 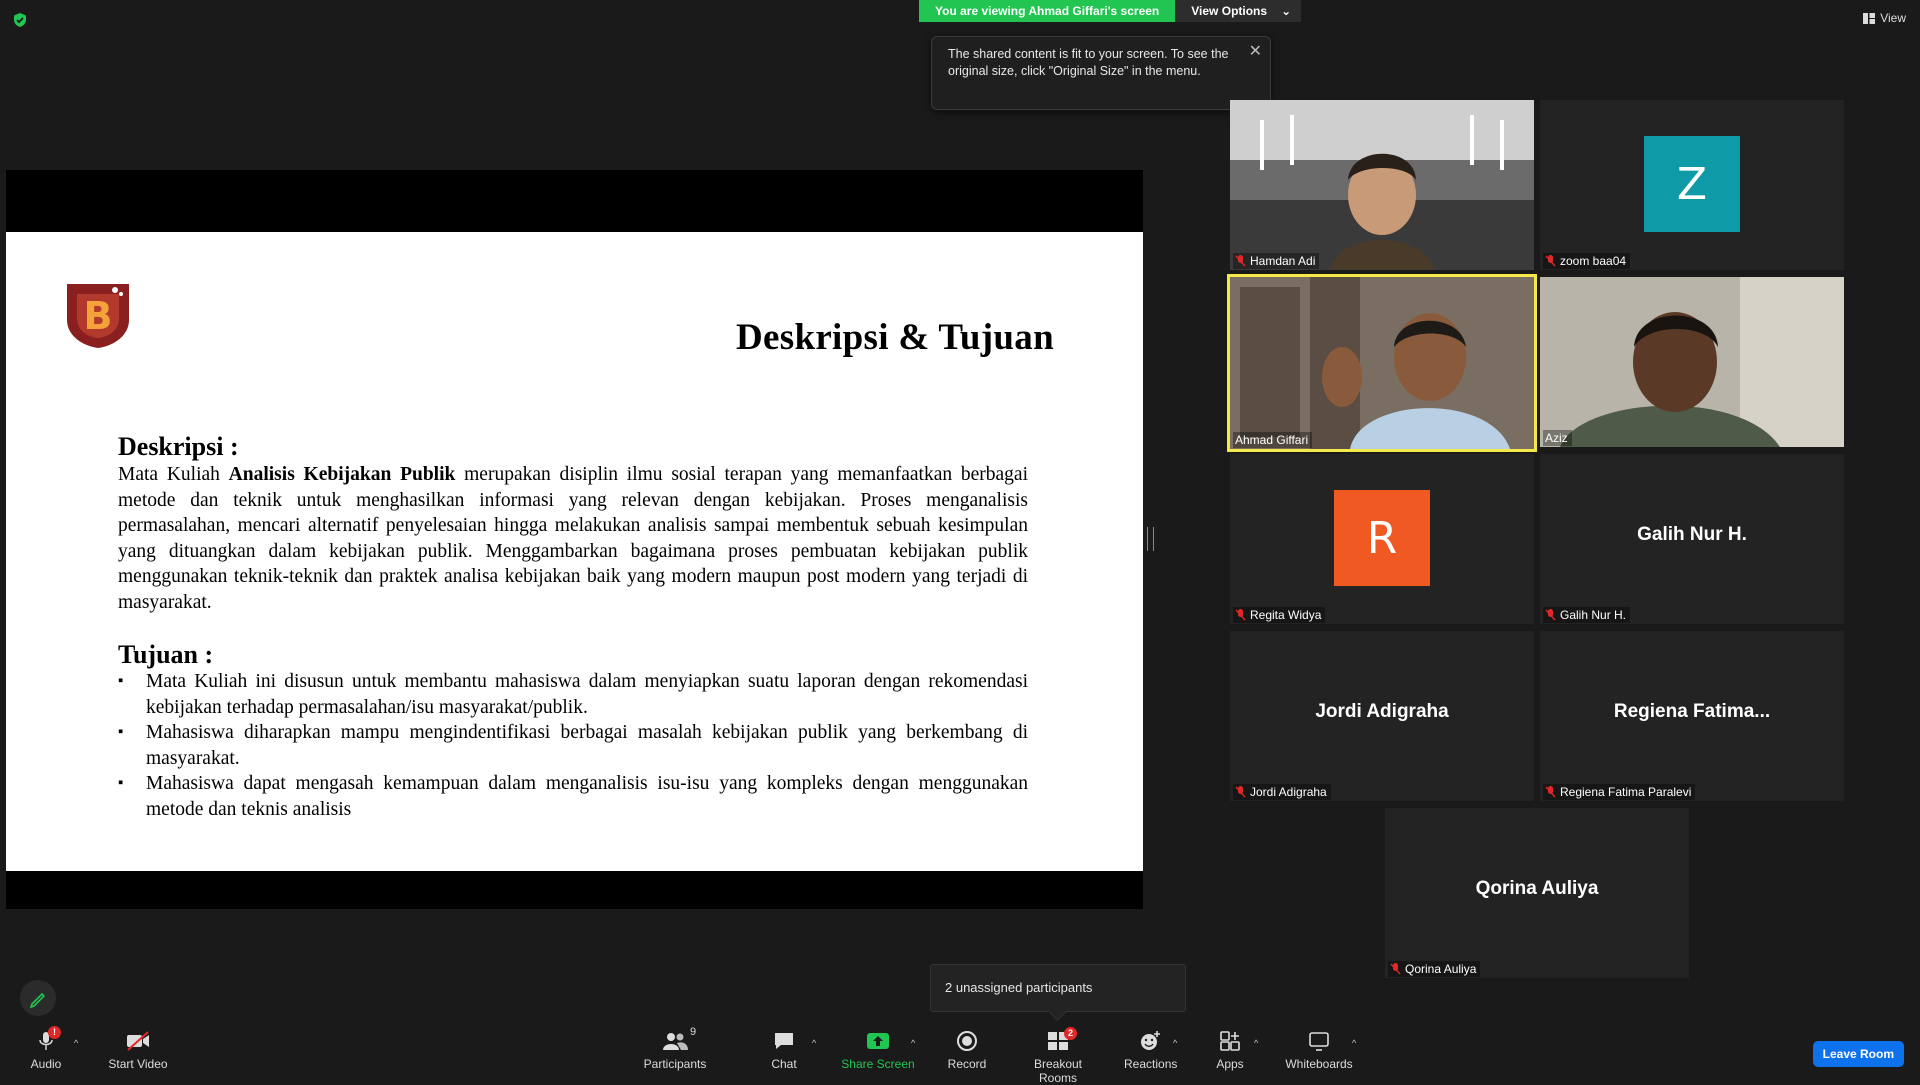 I want to click on record-button: Record, so click(x=967, y=1050).